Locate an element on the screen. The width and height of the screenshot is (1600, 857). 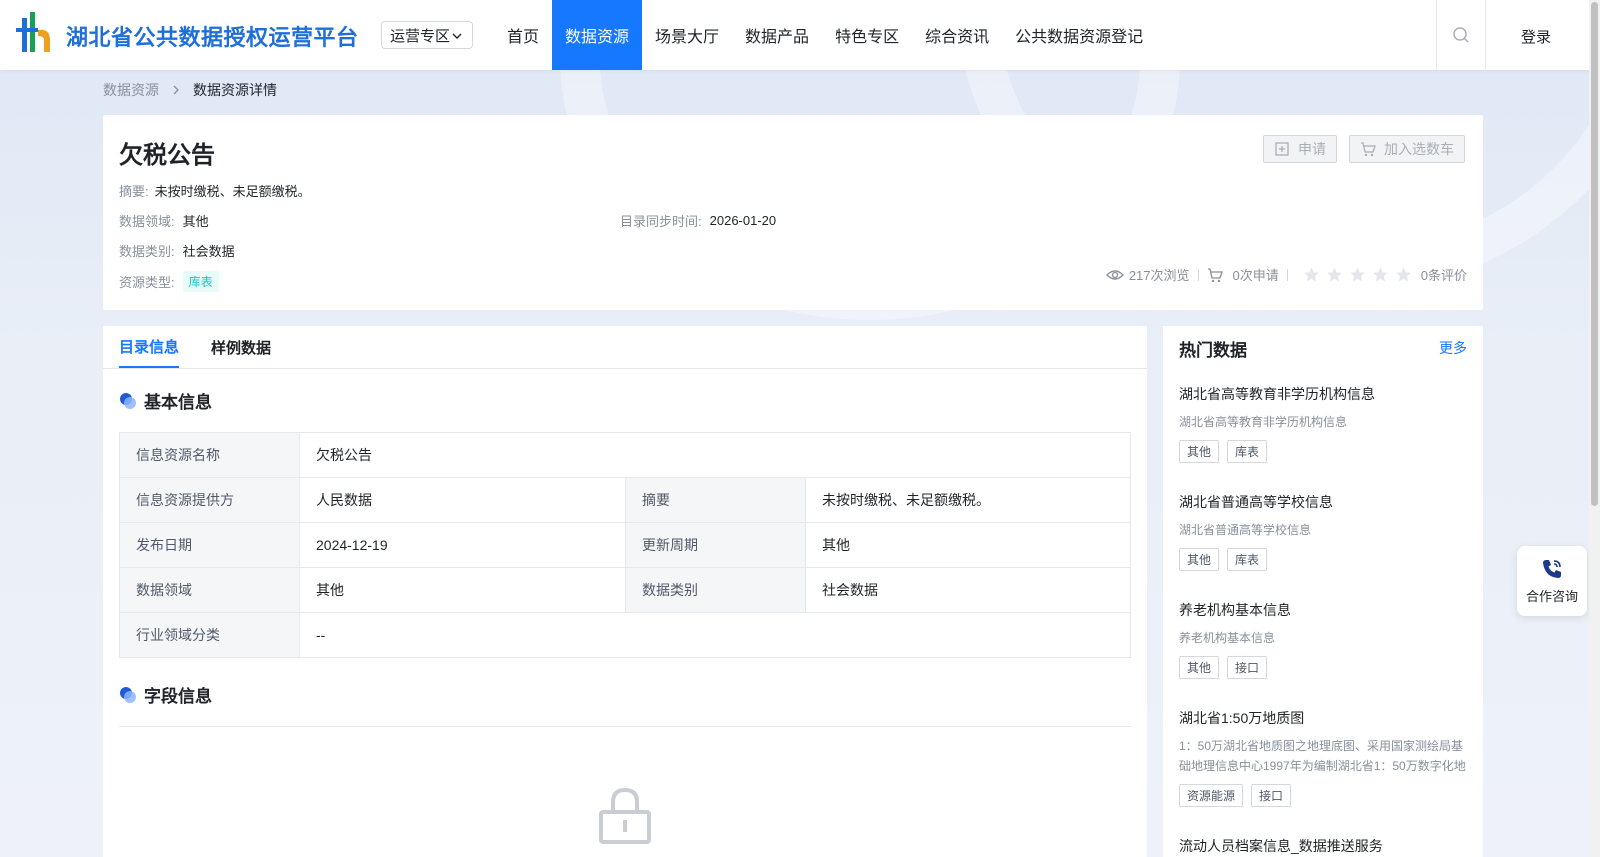
table-key: 信息资源提供方 is located at coordinates (209, 500).